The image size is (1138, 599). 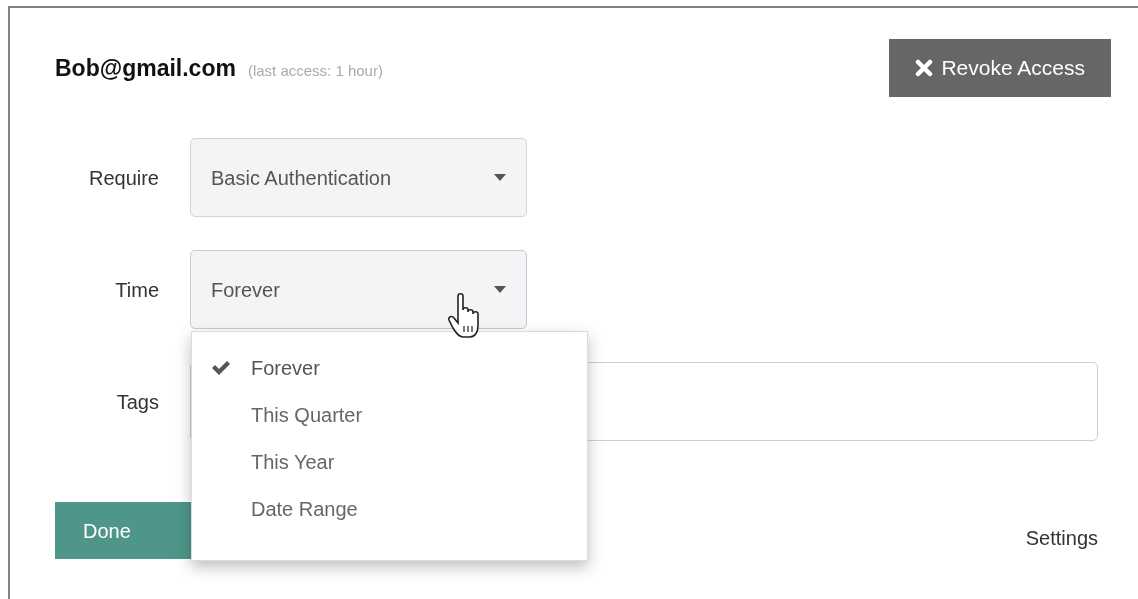 What do you see at coordinates (358, 177) in the screenshot?
I see `select-field: Basic Authentication` at bounding box center [358, 177].